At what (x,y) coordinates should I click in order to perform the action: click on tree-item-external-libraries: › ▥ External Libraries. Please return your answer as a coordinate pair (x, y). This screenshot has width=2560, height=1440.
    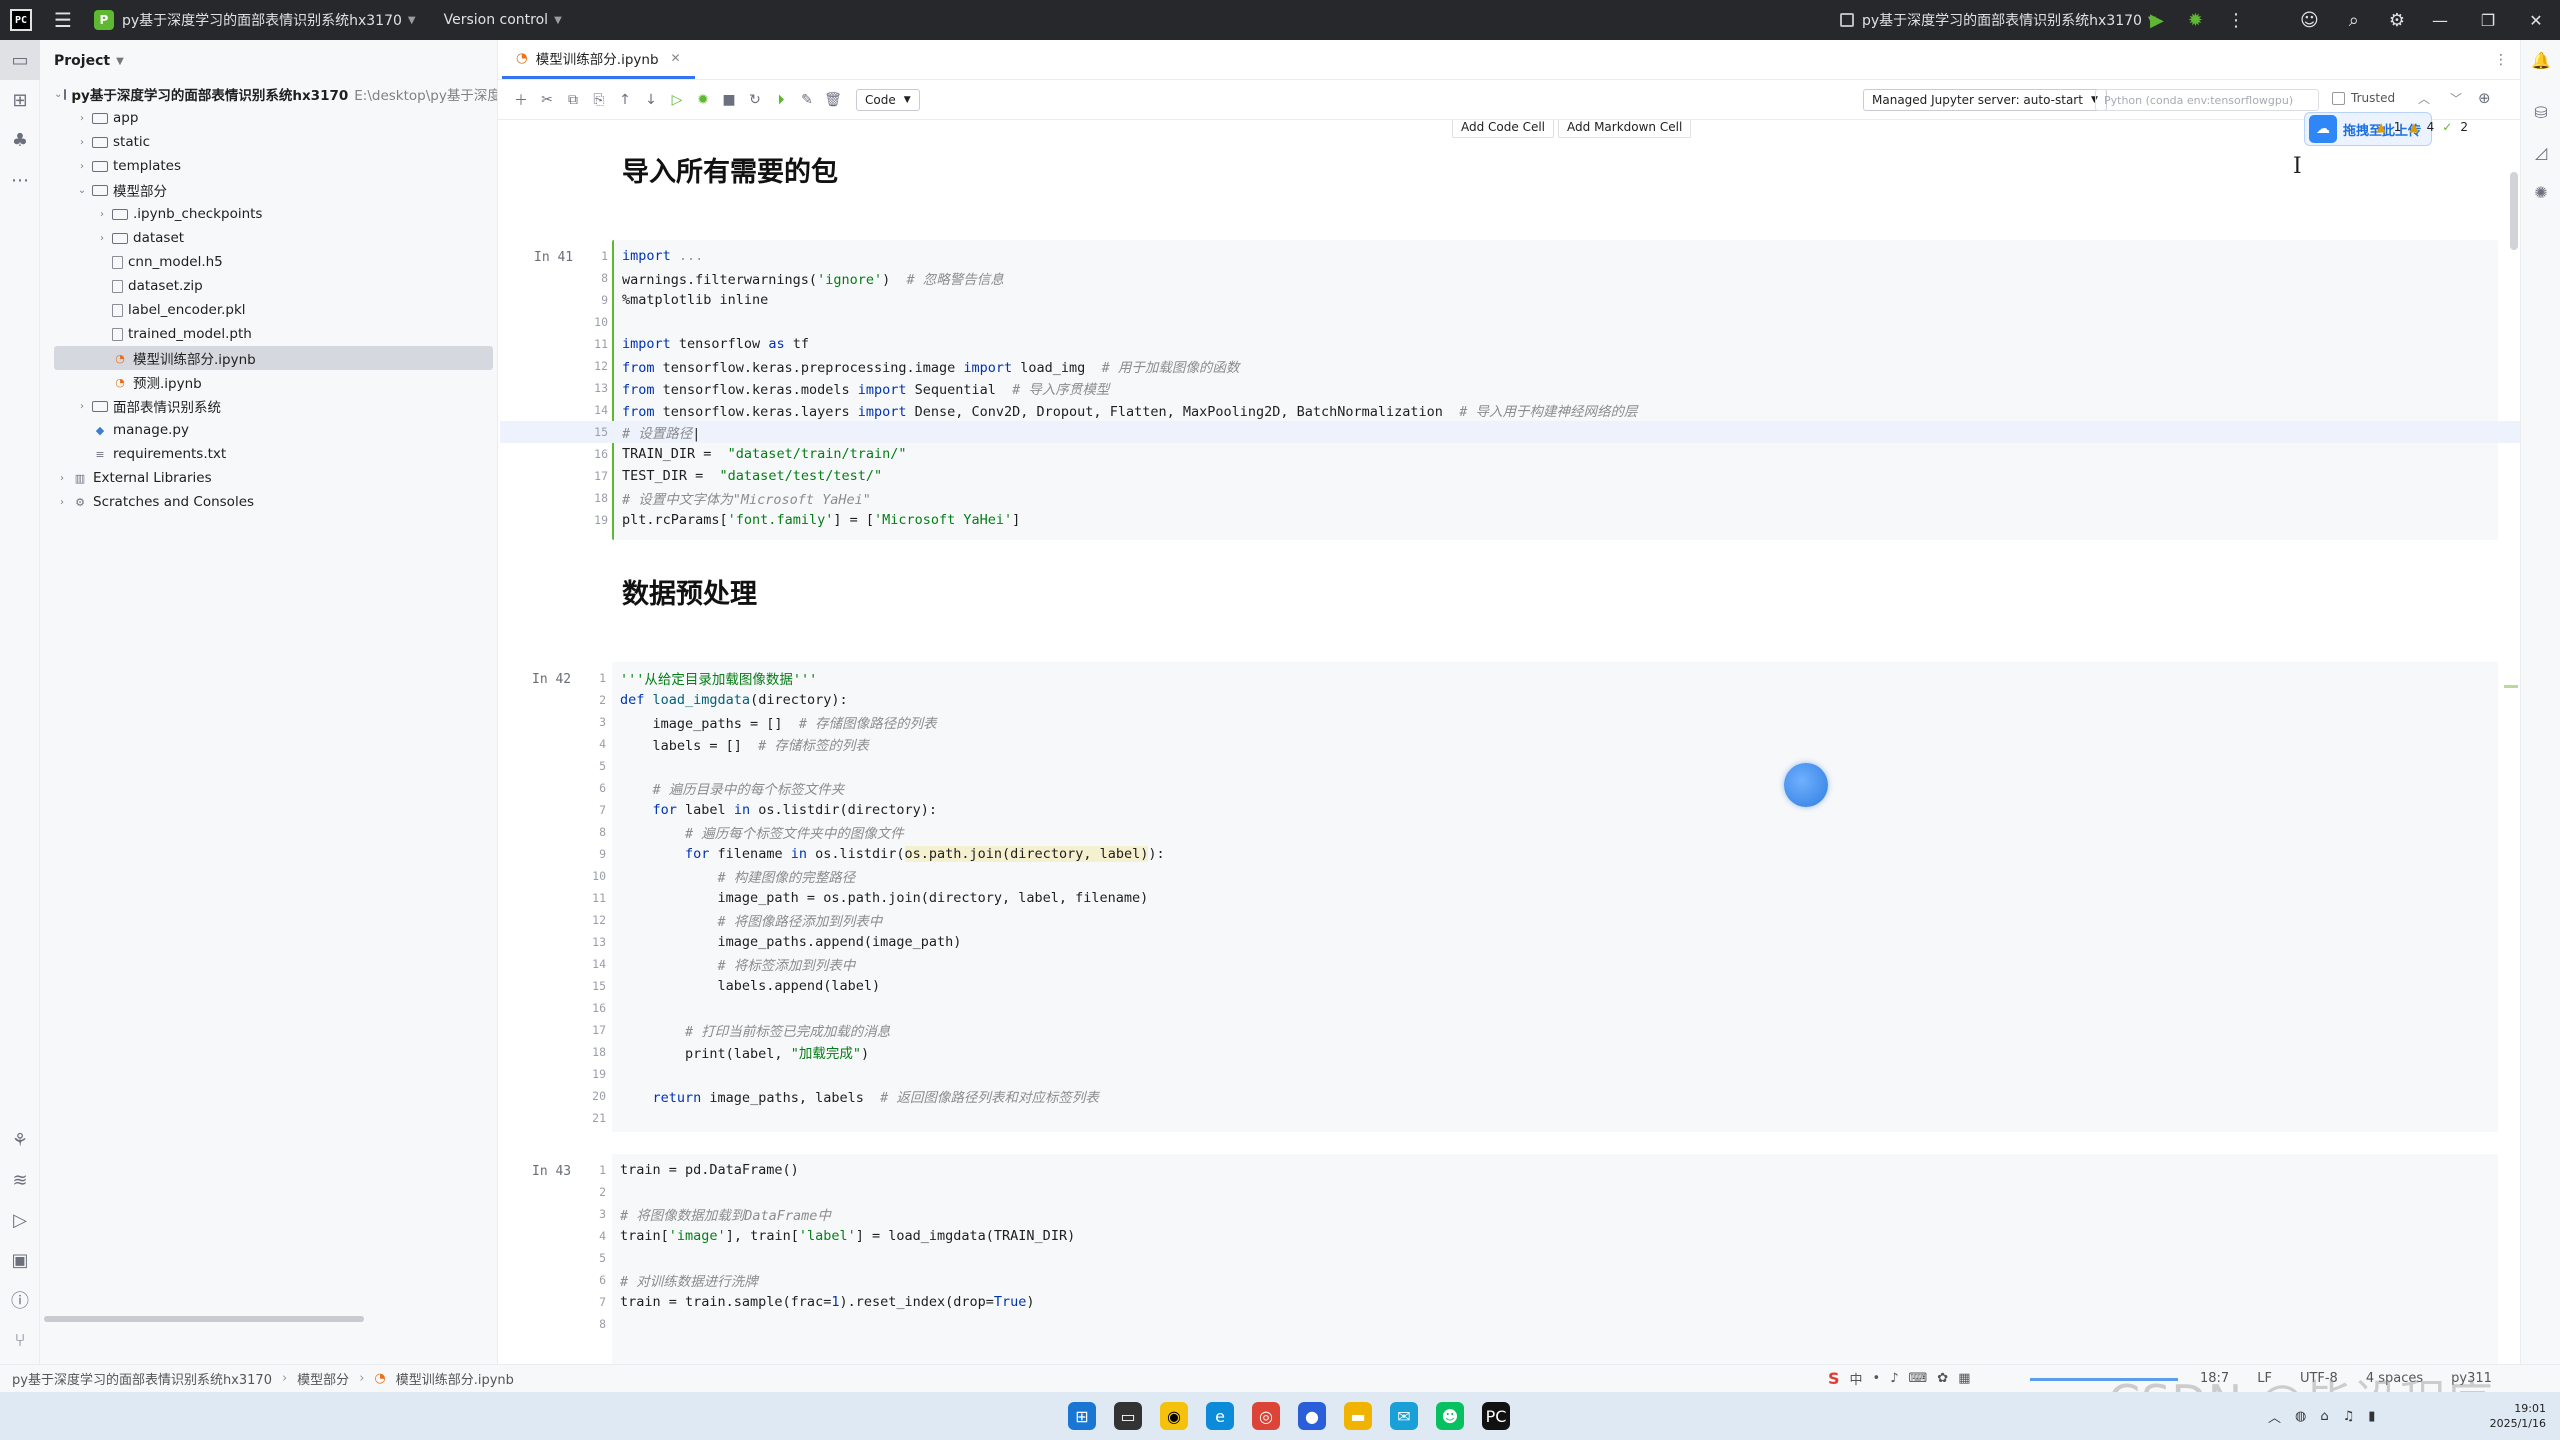
    Looking at the image, I should click on (268, 478).